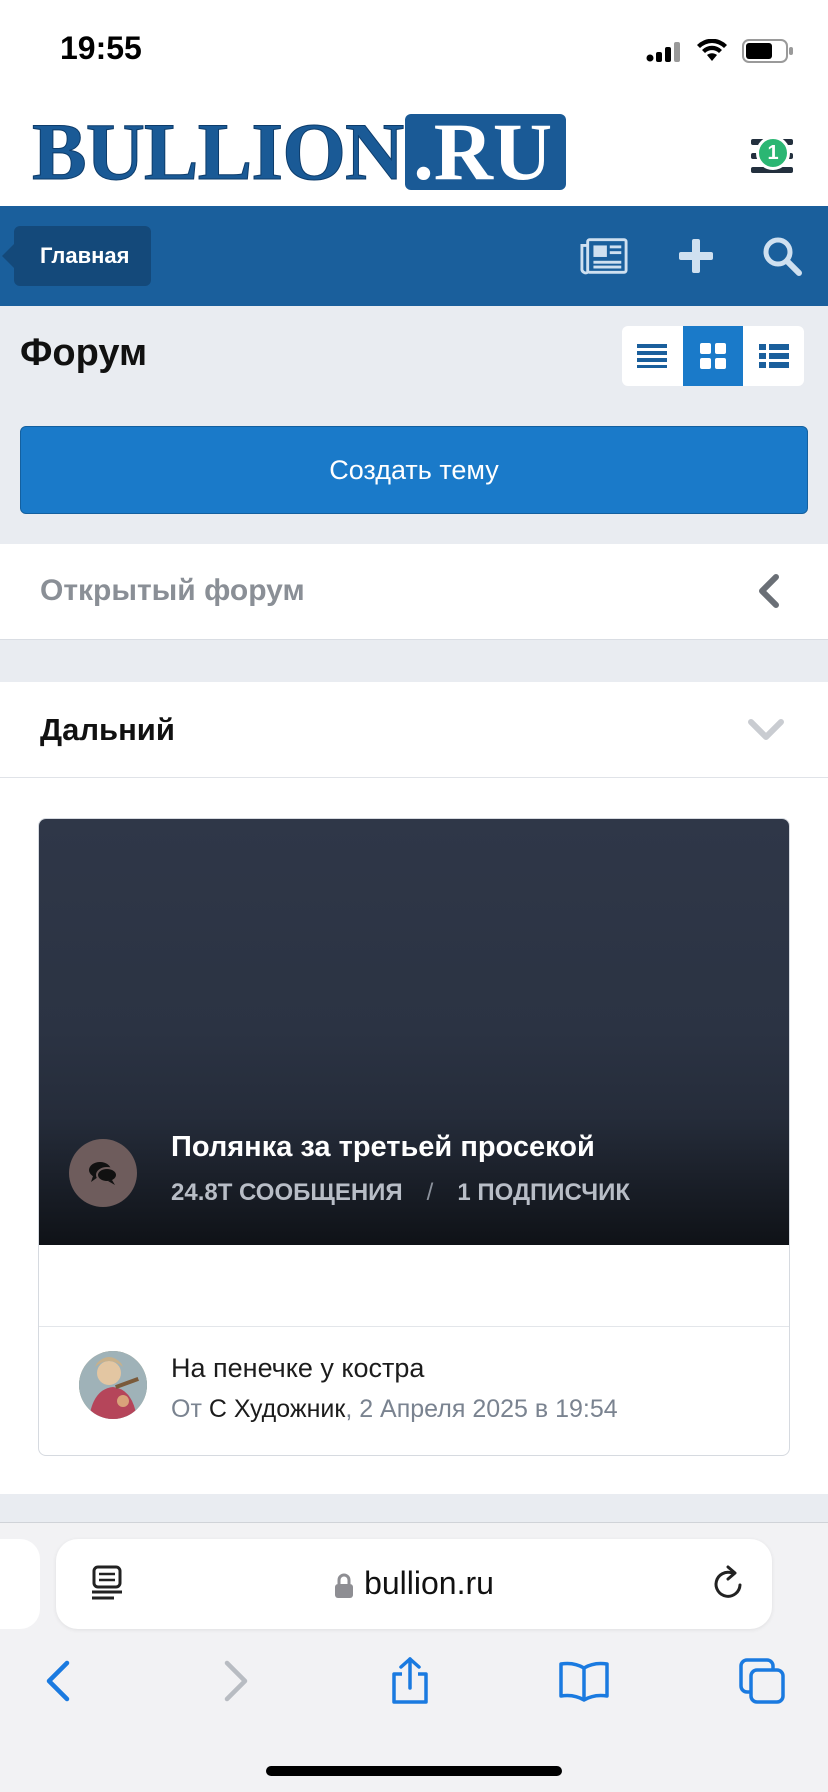 This screenshot has height=1792, width=828. Describe the element at coordinates (217, 151) in the screenshot. I see `logo-main-text: BULLION` at that location.